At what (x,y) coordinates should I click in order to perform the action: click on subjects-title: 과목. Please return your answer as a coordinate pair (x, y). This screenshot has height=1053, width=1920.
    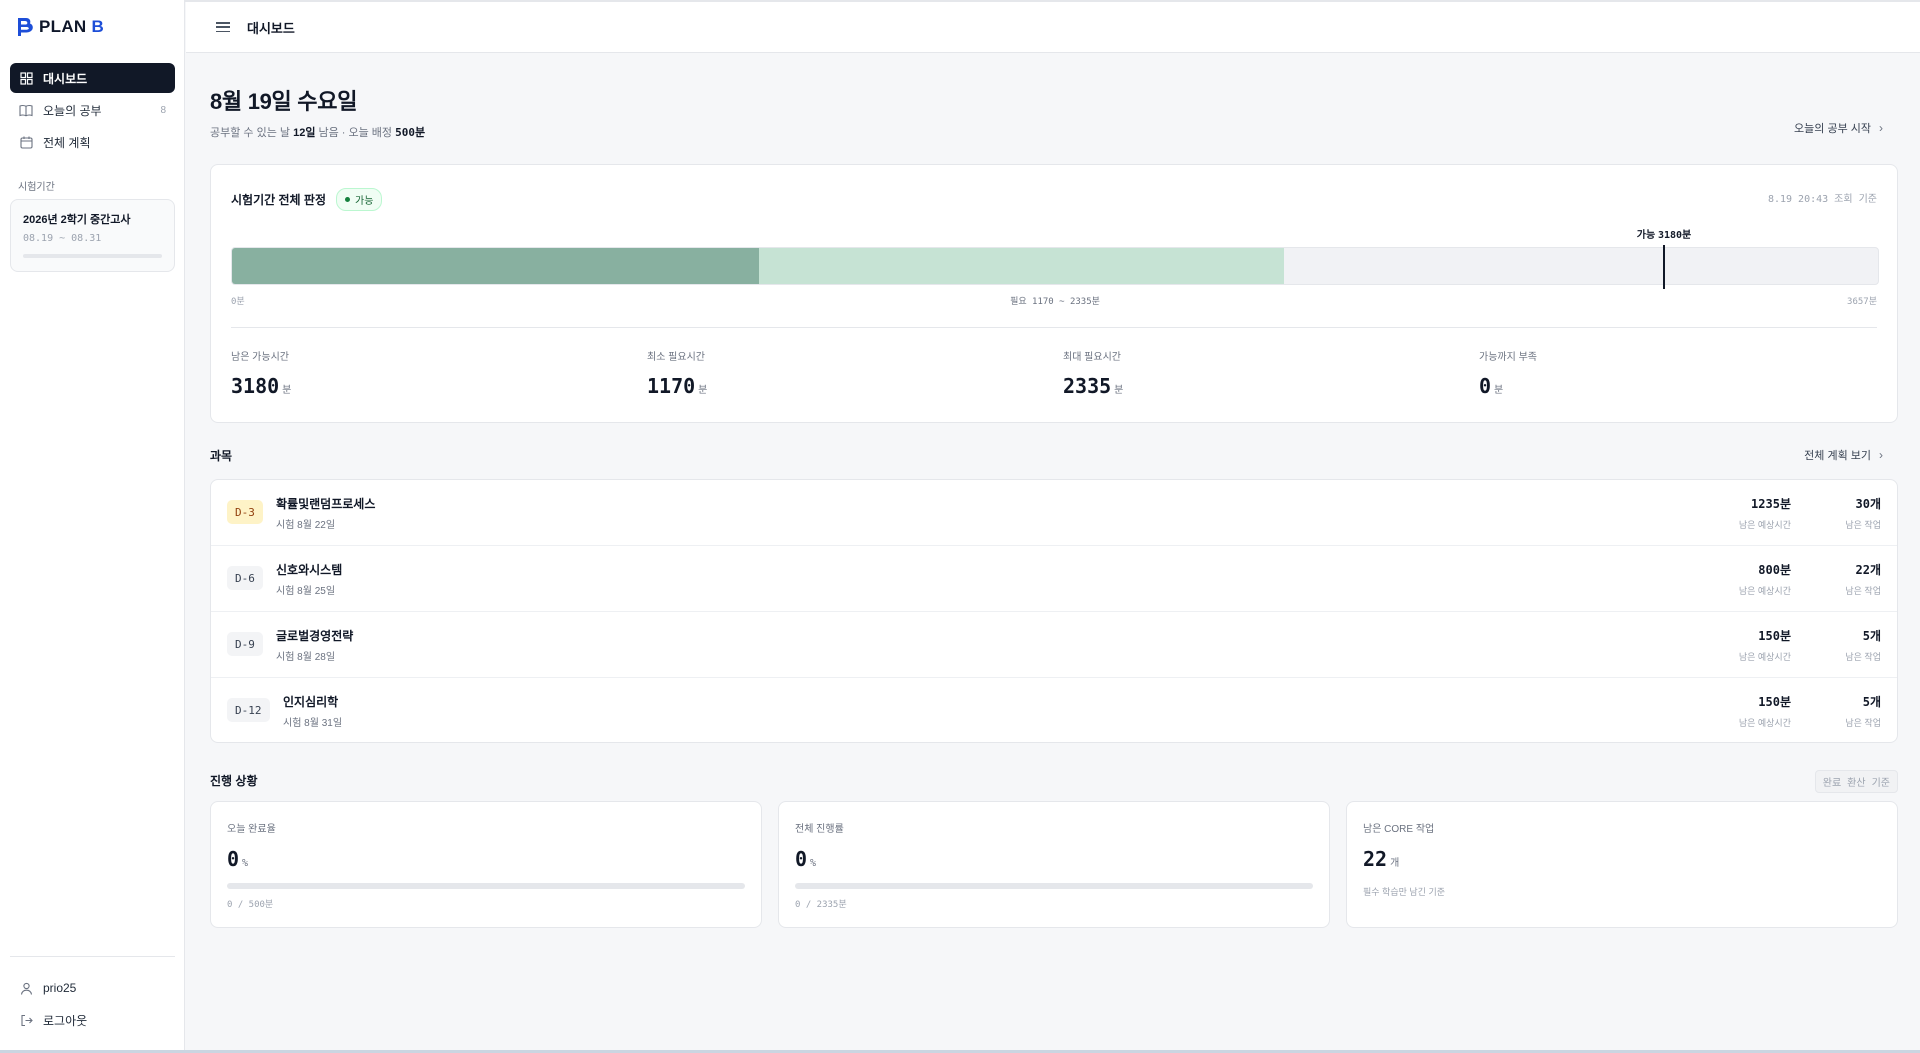
    Looking at the image, I should click on (221, 456).